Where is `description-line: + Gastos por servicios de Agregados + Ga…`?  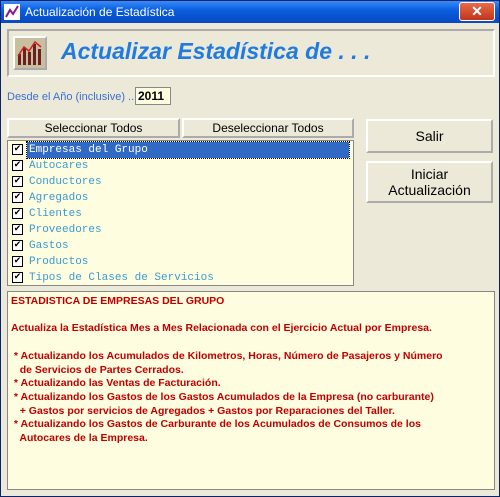 description-line: + Gastos por servicios de Agregados + Ga… is located at coordinates (203, 410).